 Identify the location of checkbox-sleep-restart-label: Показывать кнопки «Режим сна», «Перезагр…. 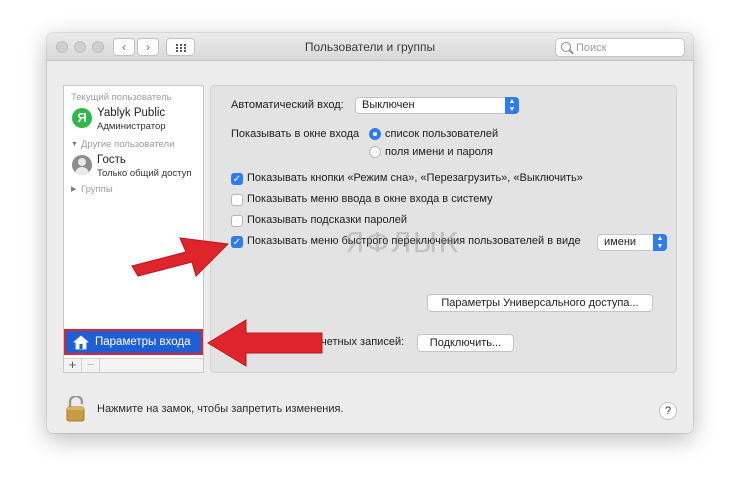
(415, 178).